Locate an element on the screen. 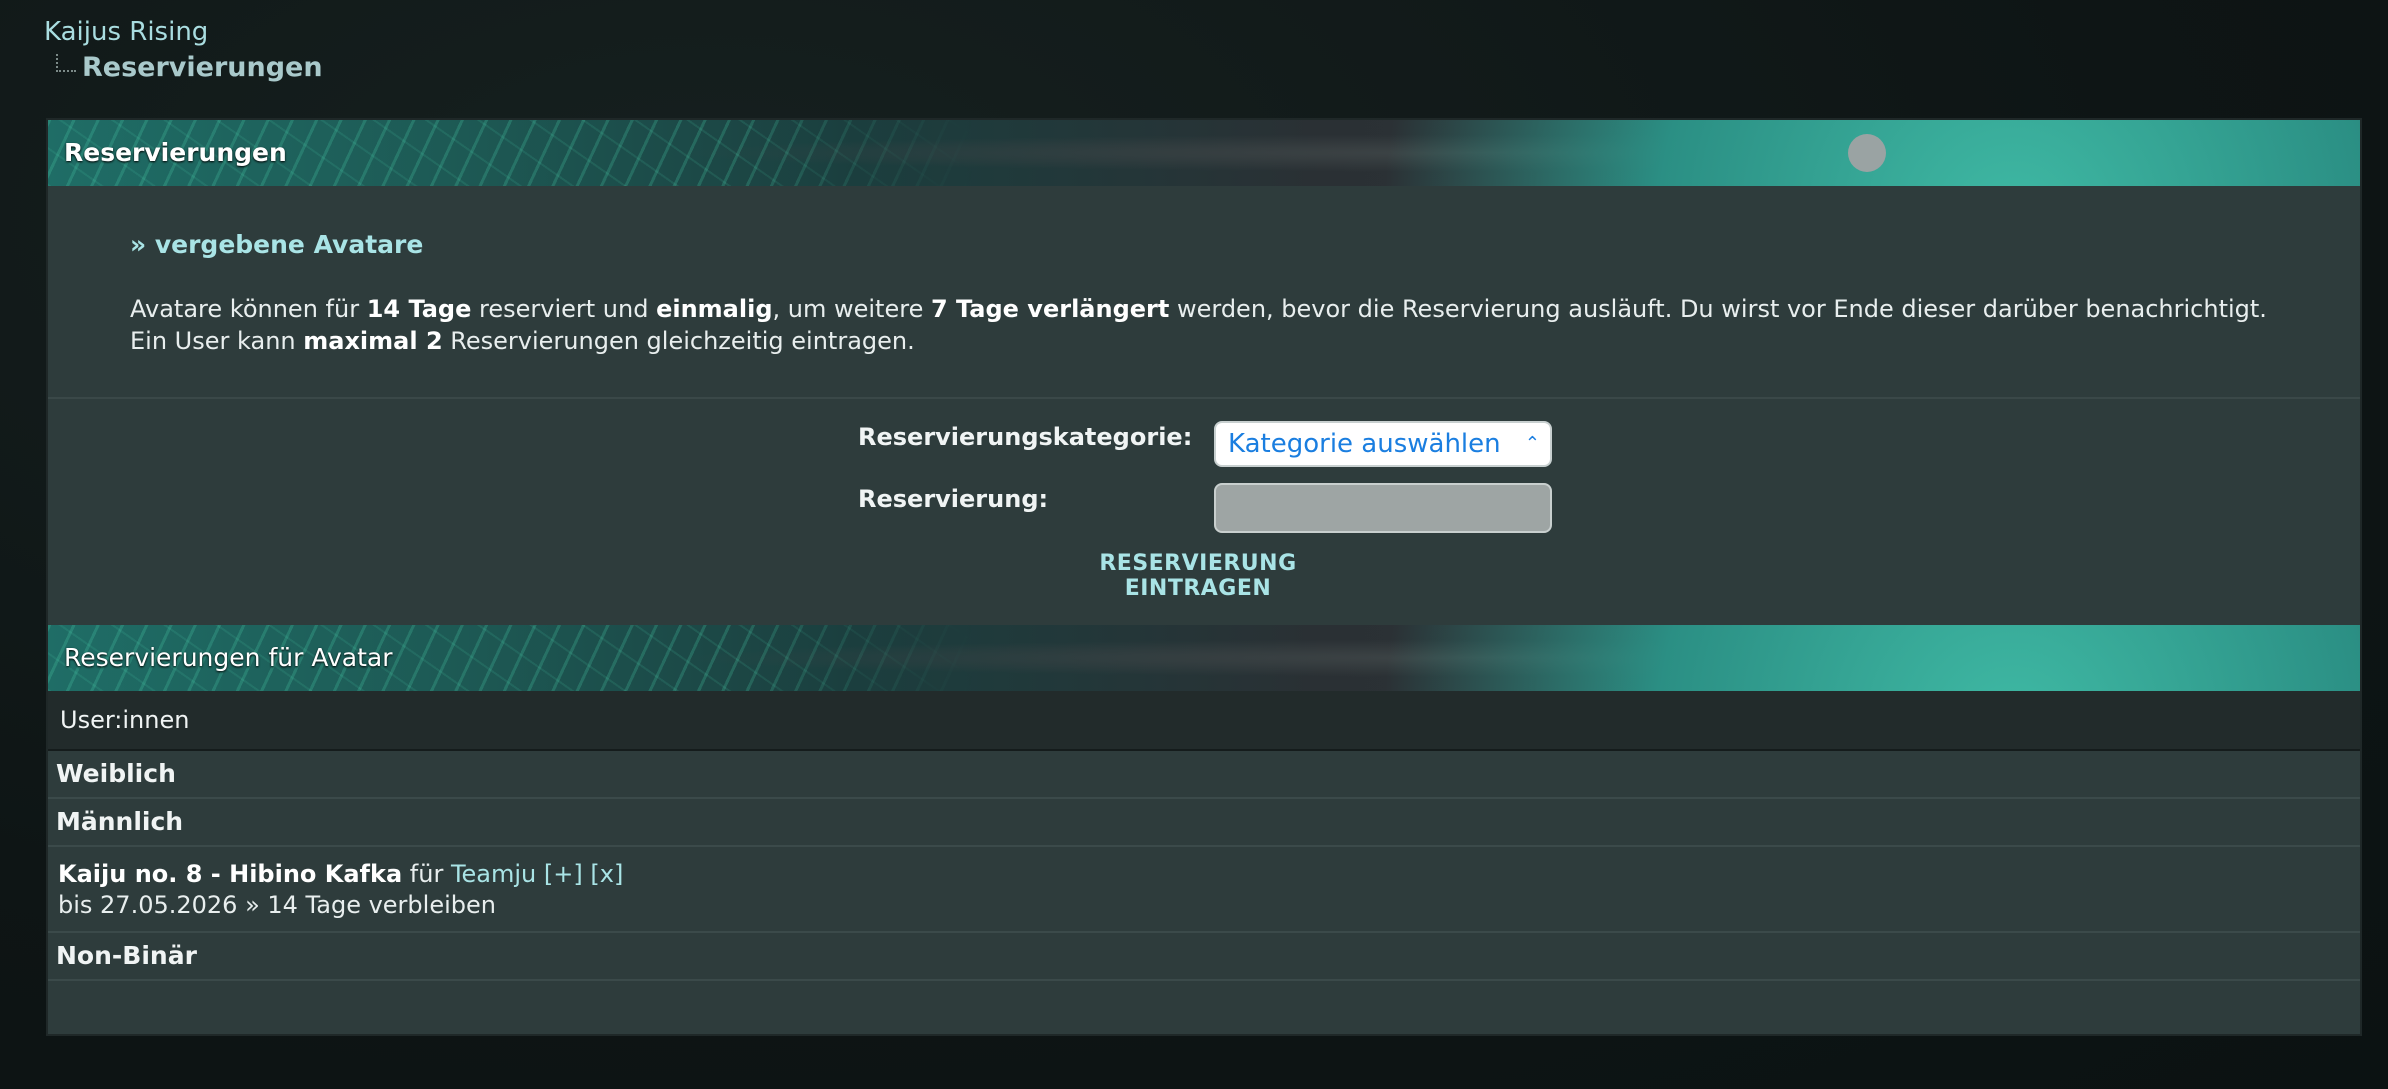  reservation-label: Reservierung: is located at coordinates (953, 499).